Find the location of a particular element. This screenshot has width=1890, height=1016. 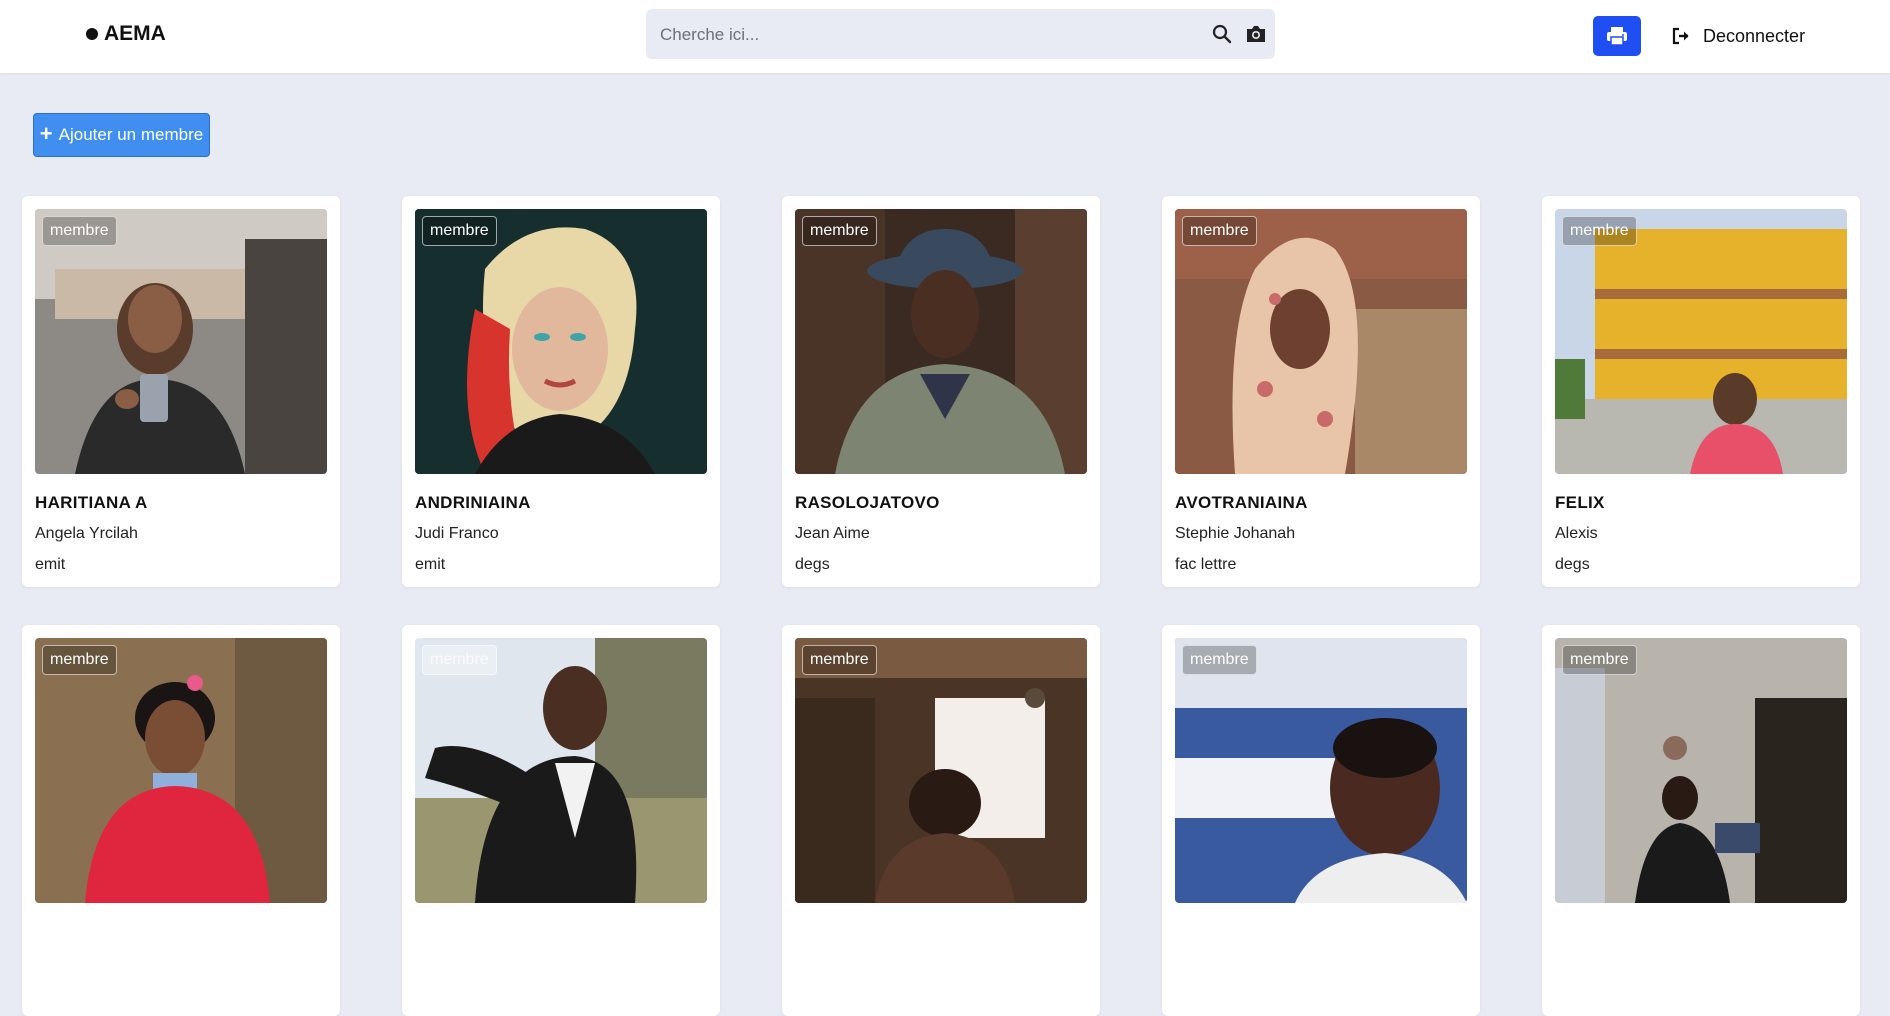

member-card: membre FELIX Alexis degs is located at coordinates (1701, 391).